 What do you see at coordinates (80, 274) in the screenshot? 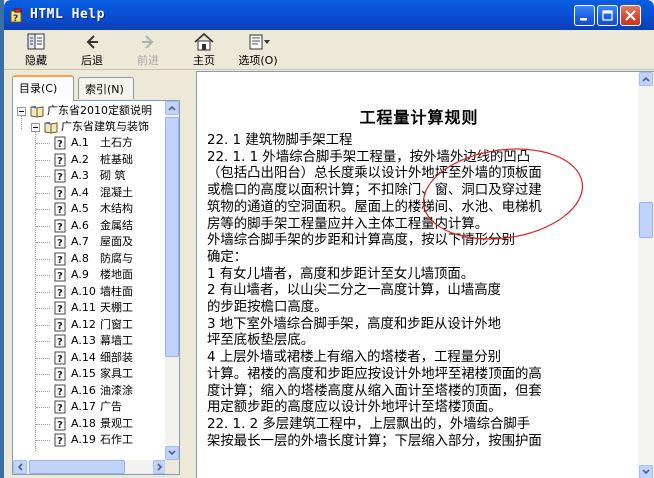
I see `tree-item-code: A.9` at bounding box center [80, 274].